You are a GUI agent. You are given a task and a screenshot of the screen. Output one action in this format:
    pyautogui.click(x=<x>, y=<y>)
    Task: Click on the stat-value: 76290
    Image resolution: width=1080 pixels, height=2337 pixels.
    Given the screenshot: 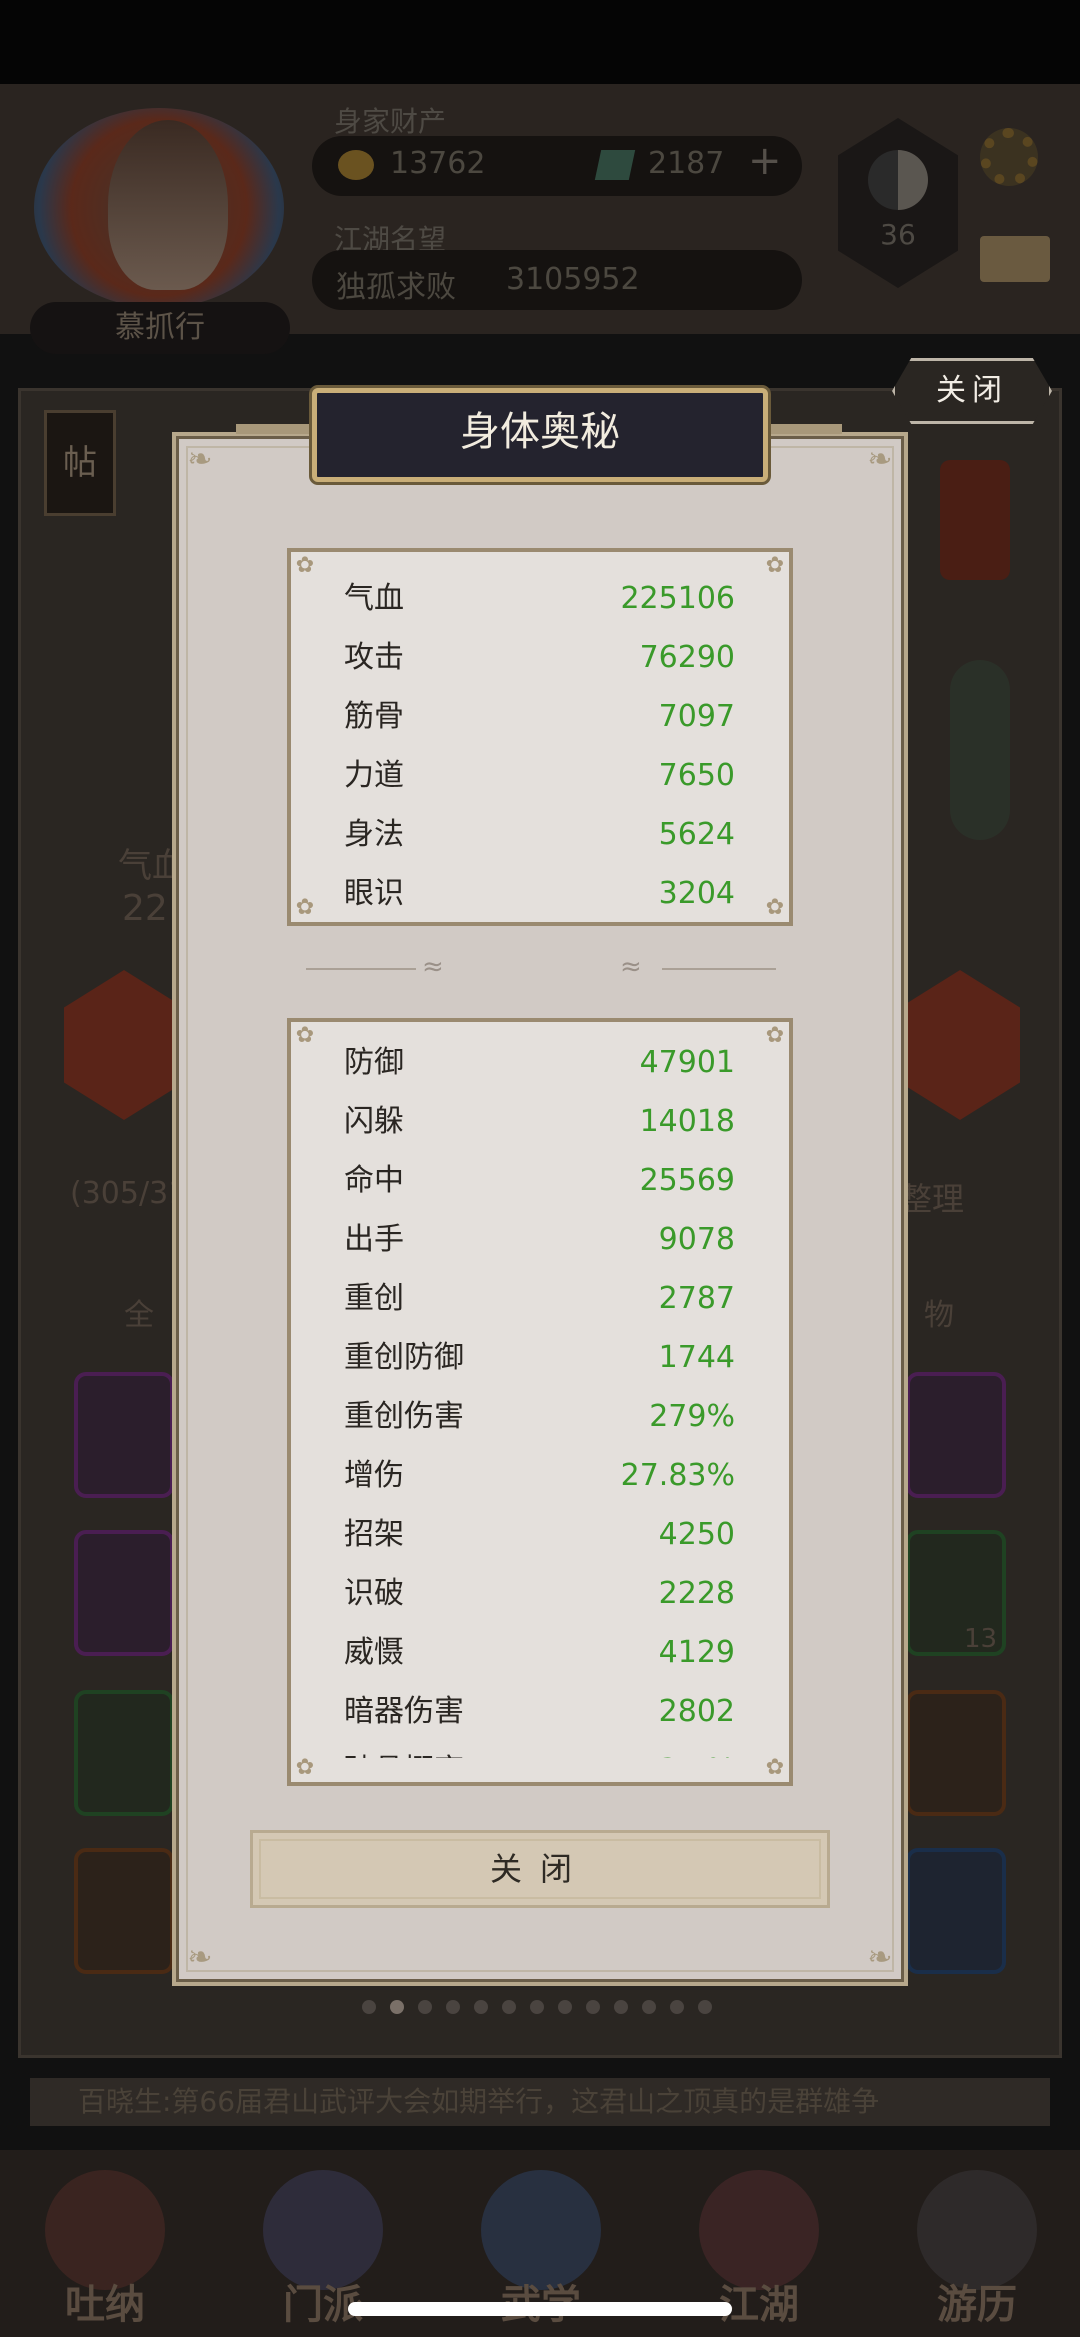 What is the action you would take?
    pyautogui.click(x=687, y=657)
    